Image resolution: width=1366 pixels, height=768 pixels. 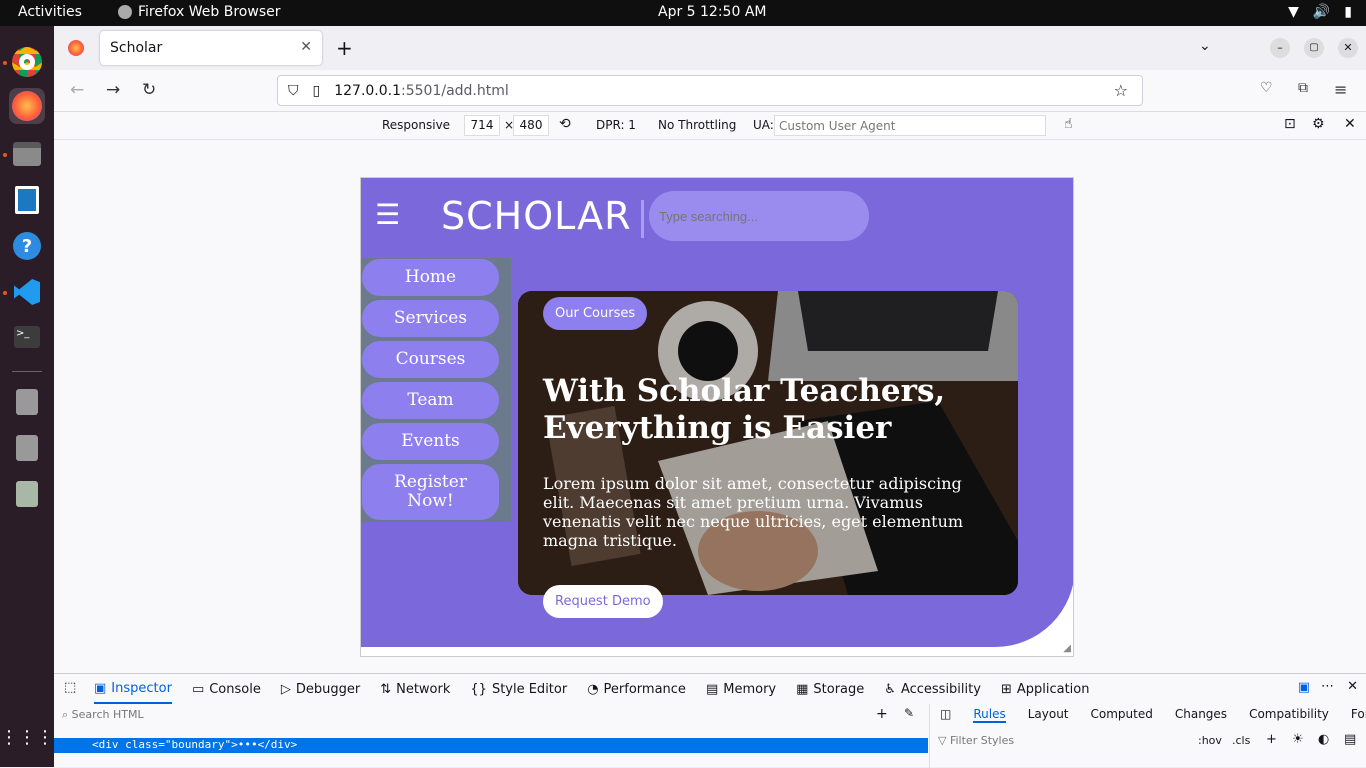 What do you see at coordinates (1289, 715) in the screenshot?
I see `tab-compatibility: Compatibility` at bounding box center [1289, 715].